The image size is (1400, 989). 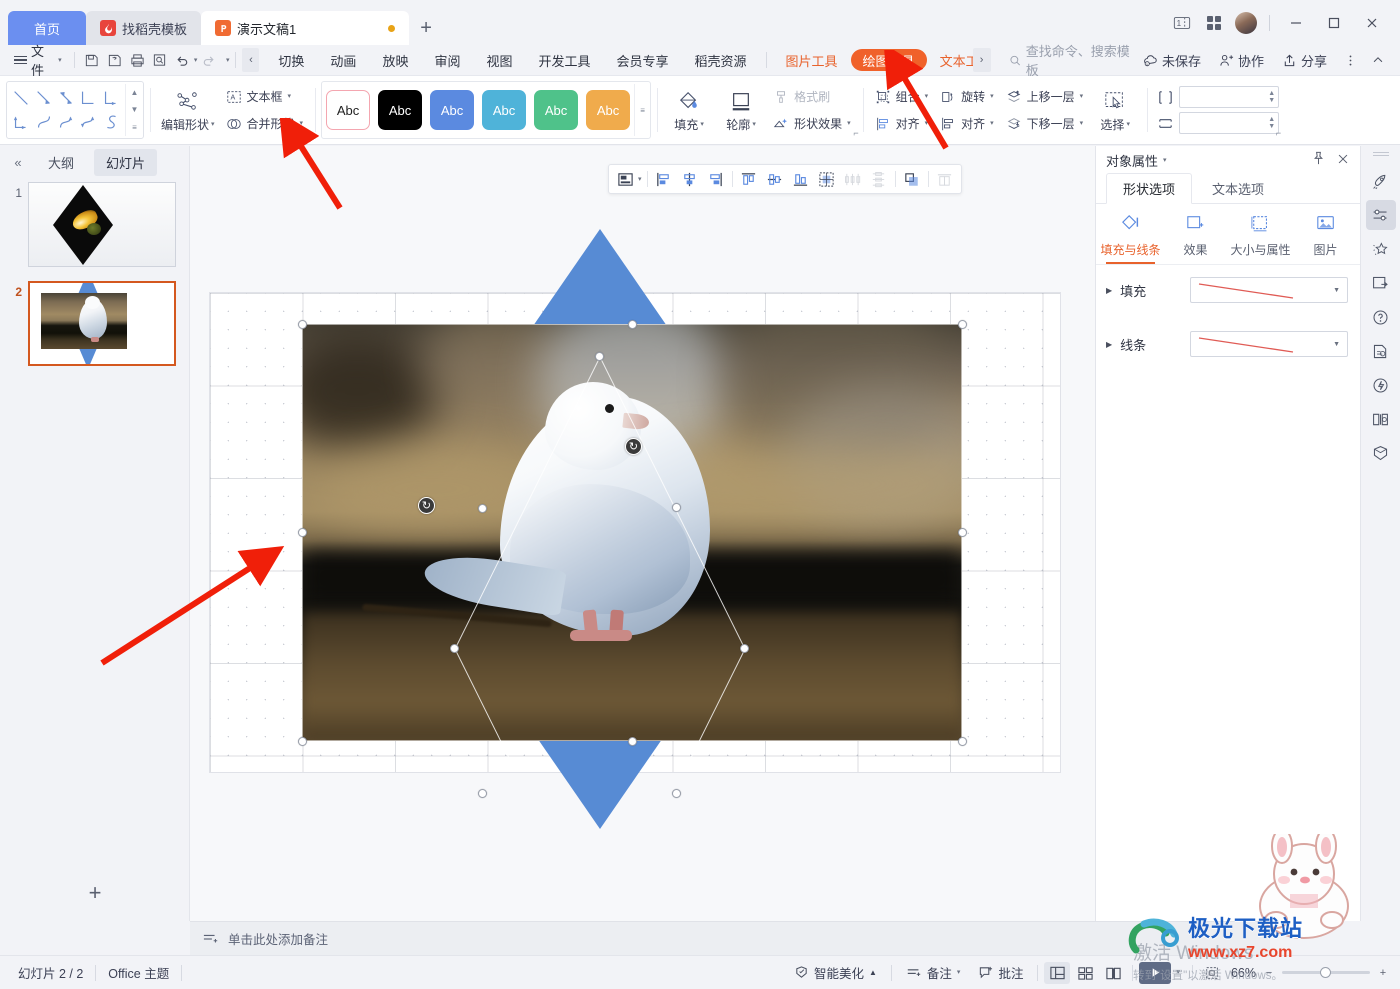 What do you see at coordinates (1155, 972) in the screenshot?
I see `start-slideshow-button` at bounding box center [1155, 972].